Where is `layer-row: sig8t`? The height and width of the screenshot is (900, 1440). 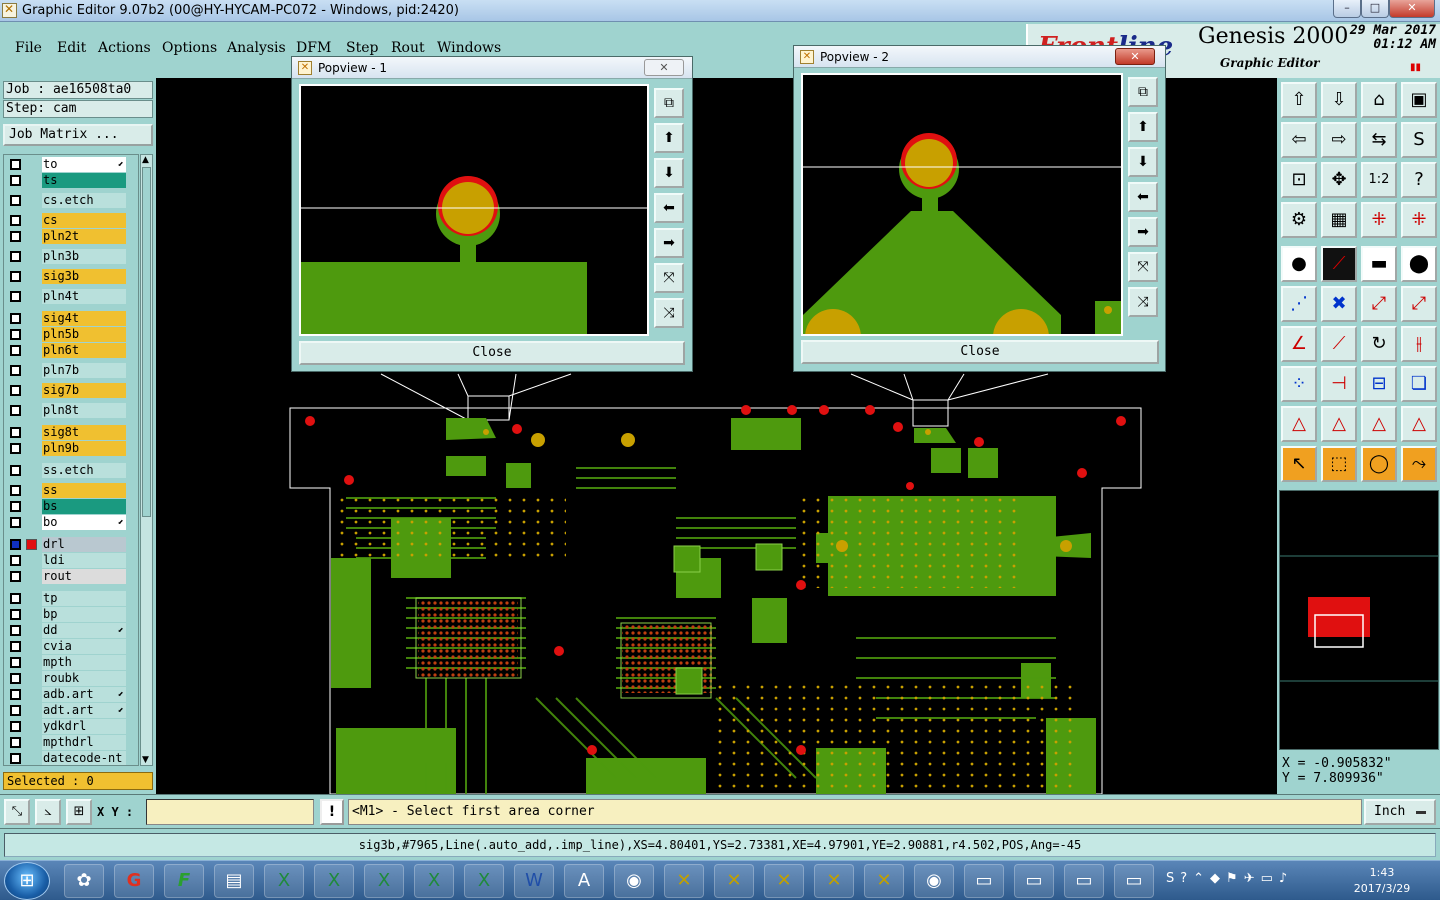 layer-row: sig8t is located at coordinates (72, 432).